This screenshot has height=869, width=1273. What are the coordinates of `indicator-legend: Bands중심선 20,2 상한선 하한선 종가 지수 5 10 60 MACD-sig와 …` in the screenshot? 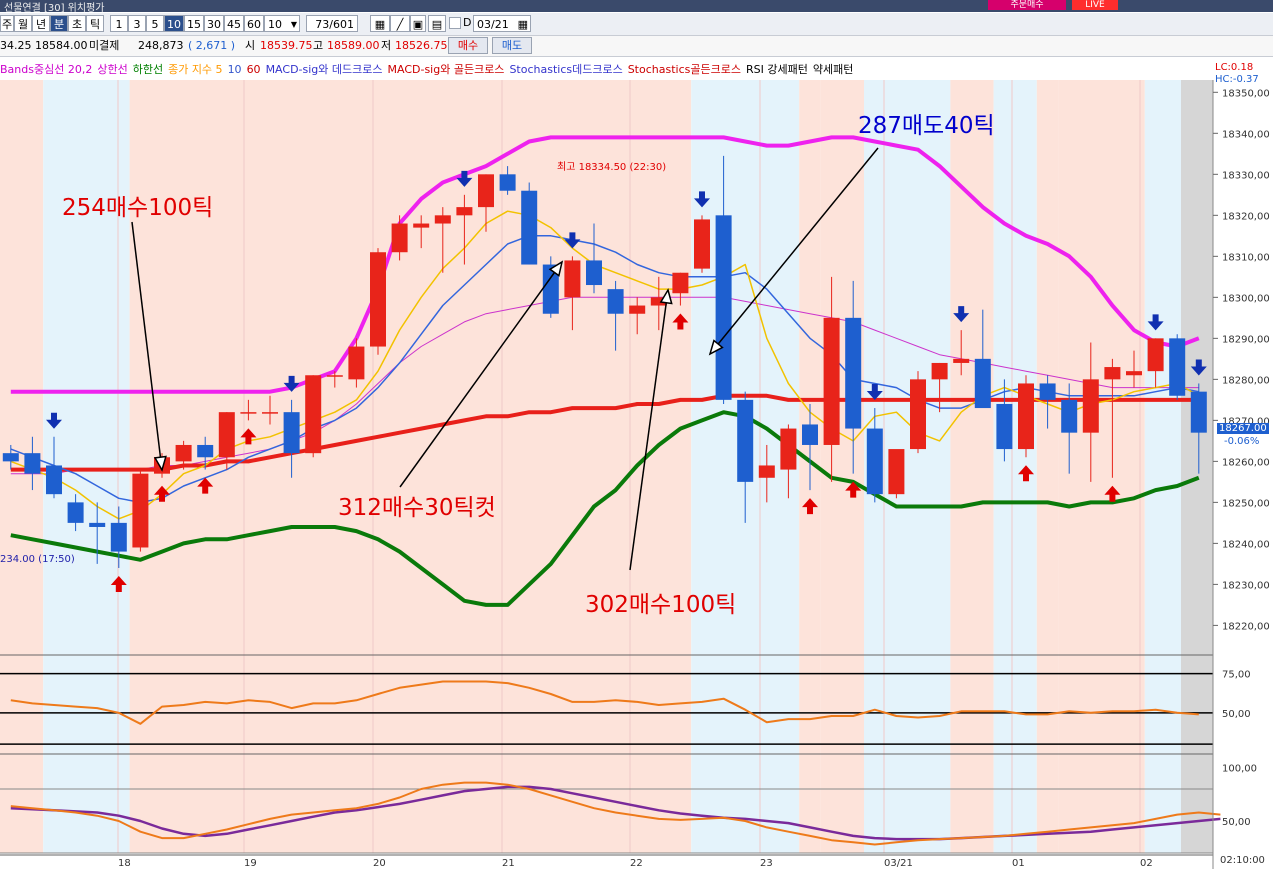 It's located at (429, 69).